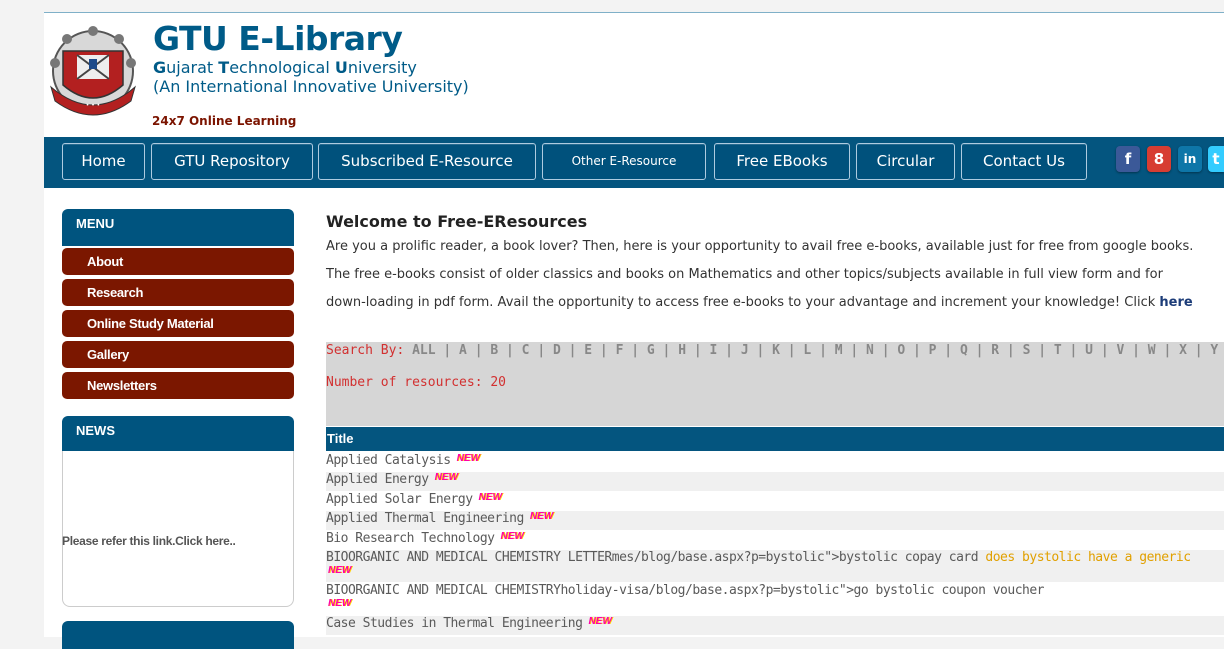 The height and width of the screenshot is (649, 1224). Describe the element at coordinates (178, 635) in the screenshot. I see `event-panel-title` at that location.